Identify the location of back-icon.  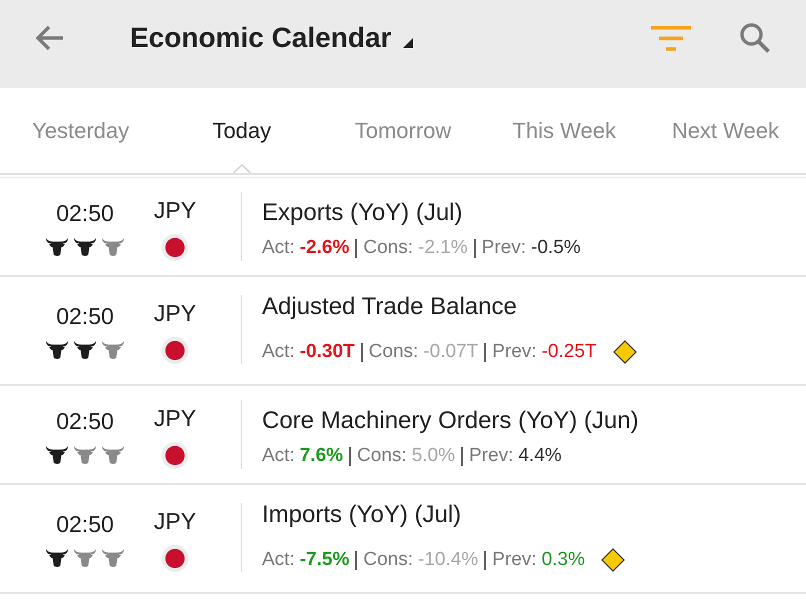
(50, 38).